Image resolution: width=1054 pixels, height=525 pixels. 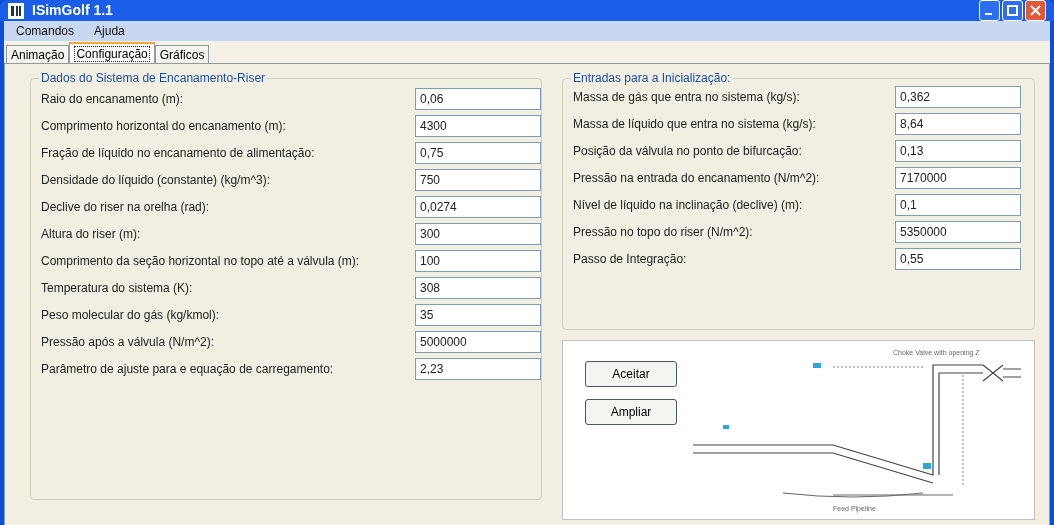 I want to click on minimize-button, so click(x=989, y=10).